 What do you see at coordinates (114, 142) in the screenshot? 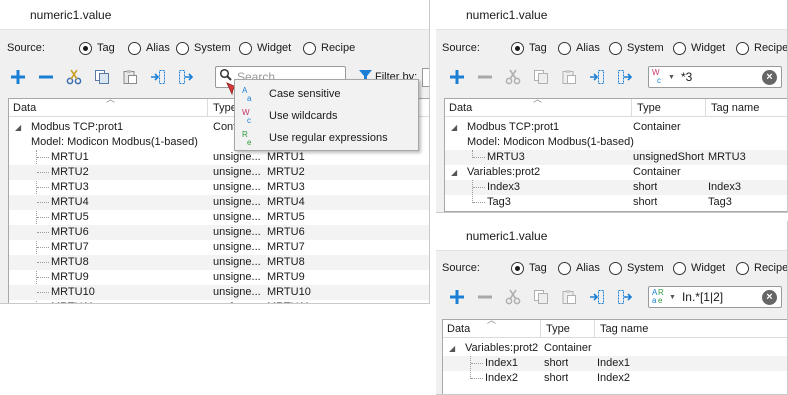
I see `cell-data: Model: Modicon Modbus(1-based)` at bounding box center [114, 142].